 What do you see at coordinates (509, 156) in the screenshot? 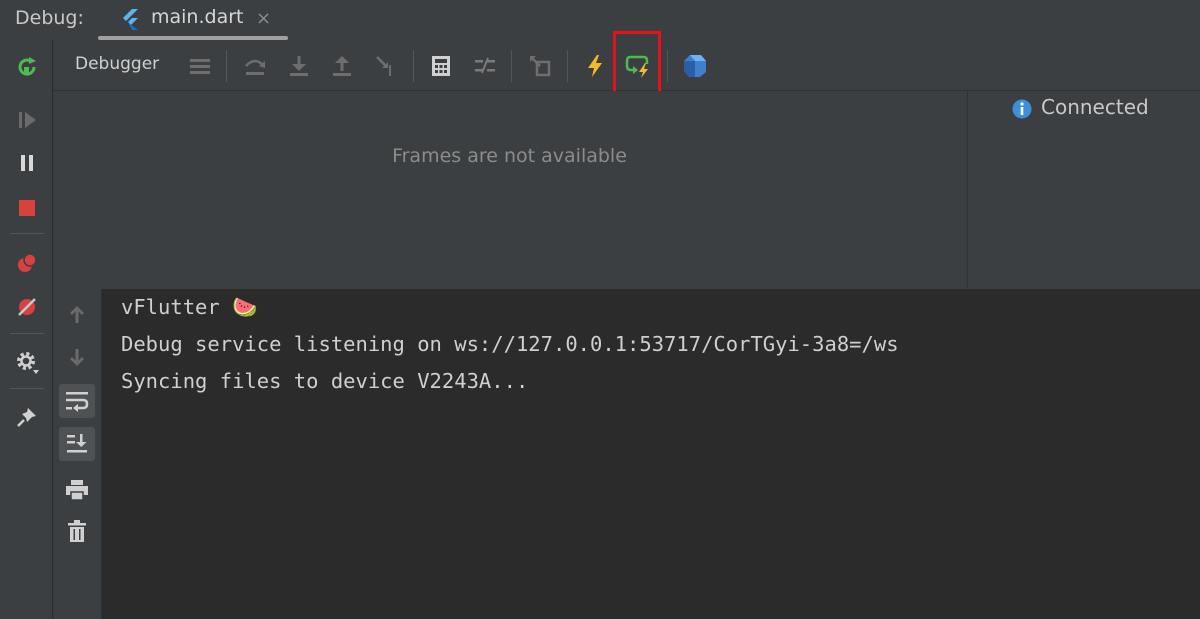
I see `frames-empty-message: Frames are not available` at bounding box center [509, 156].